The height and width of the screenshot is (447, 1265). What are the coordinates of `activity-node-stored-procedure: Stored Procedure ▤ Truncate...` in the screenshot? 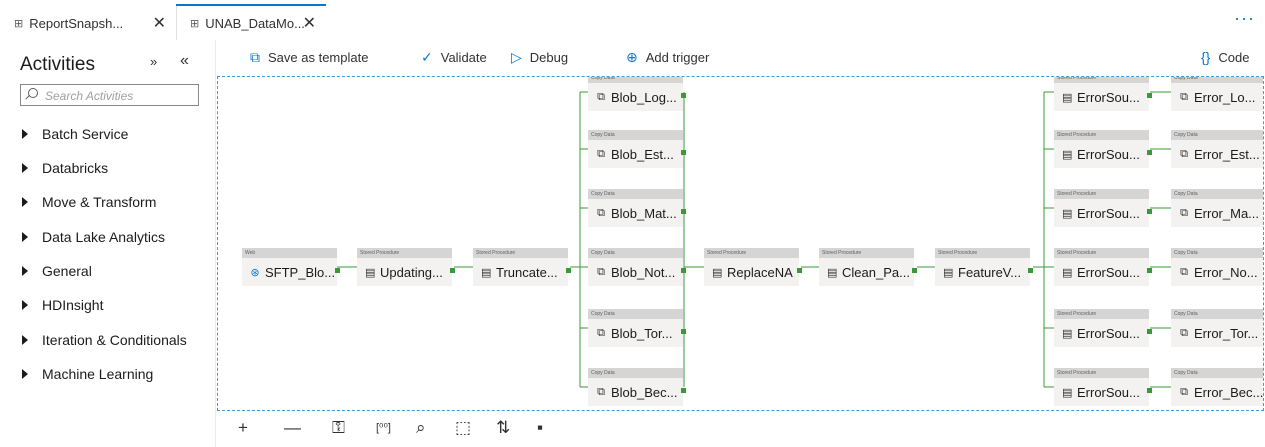 It's located at (522, 267).